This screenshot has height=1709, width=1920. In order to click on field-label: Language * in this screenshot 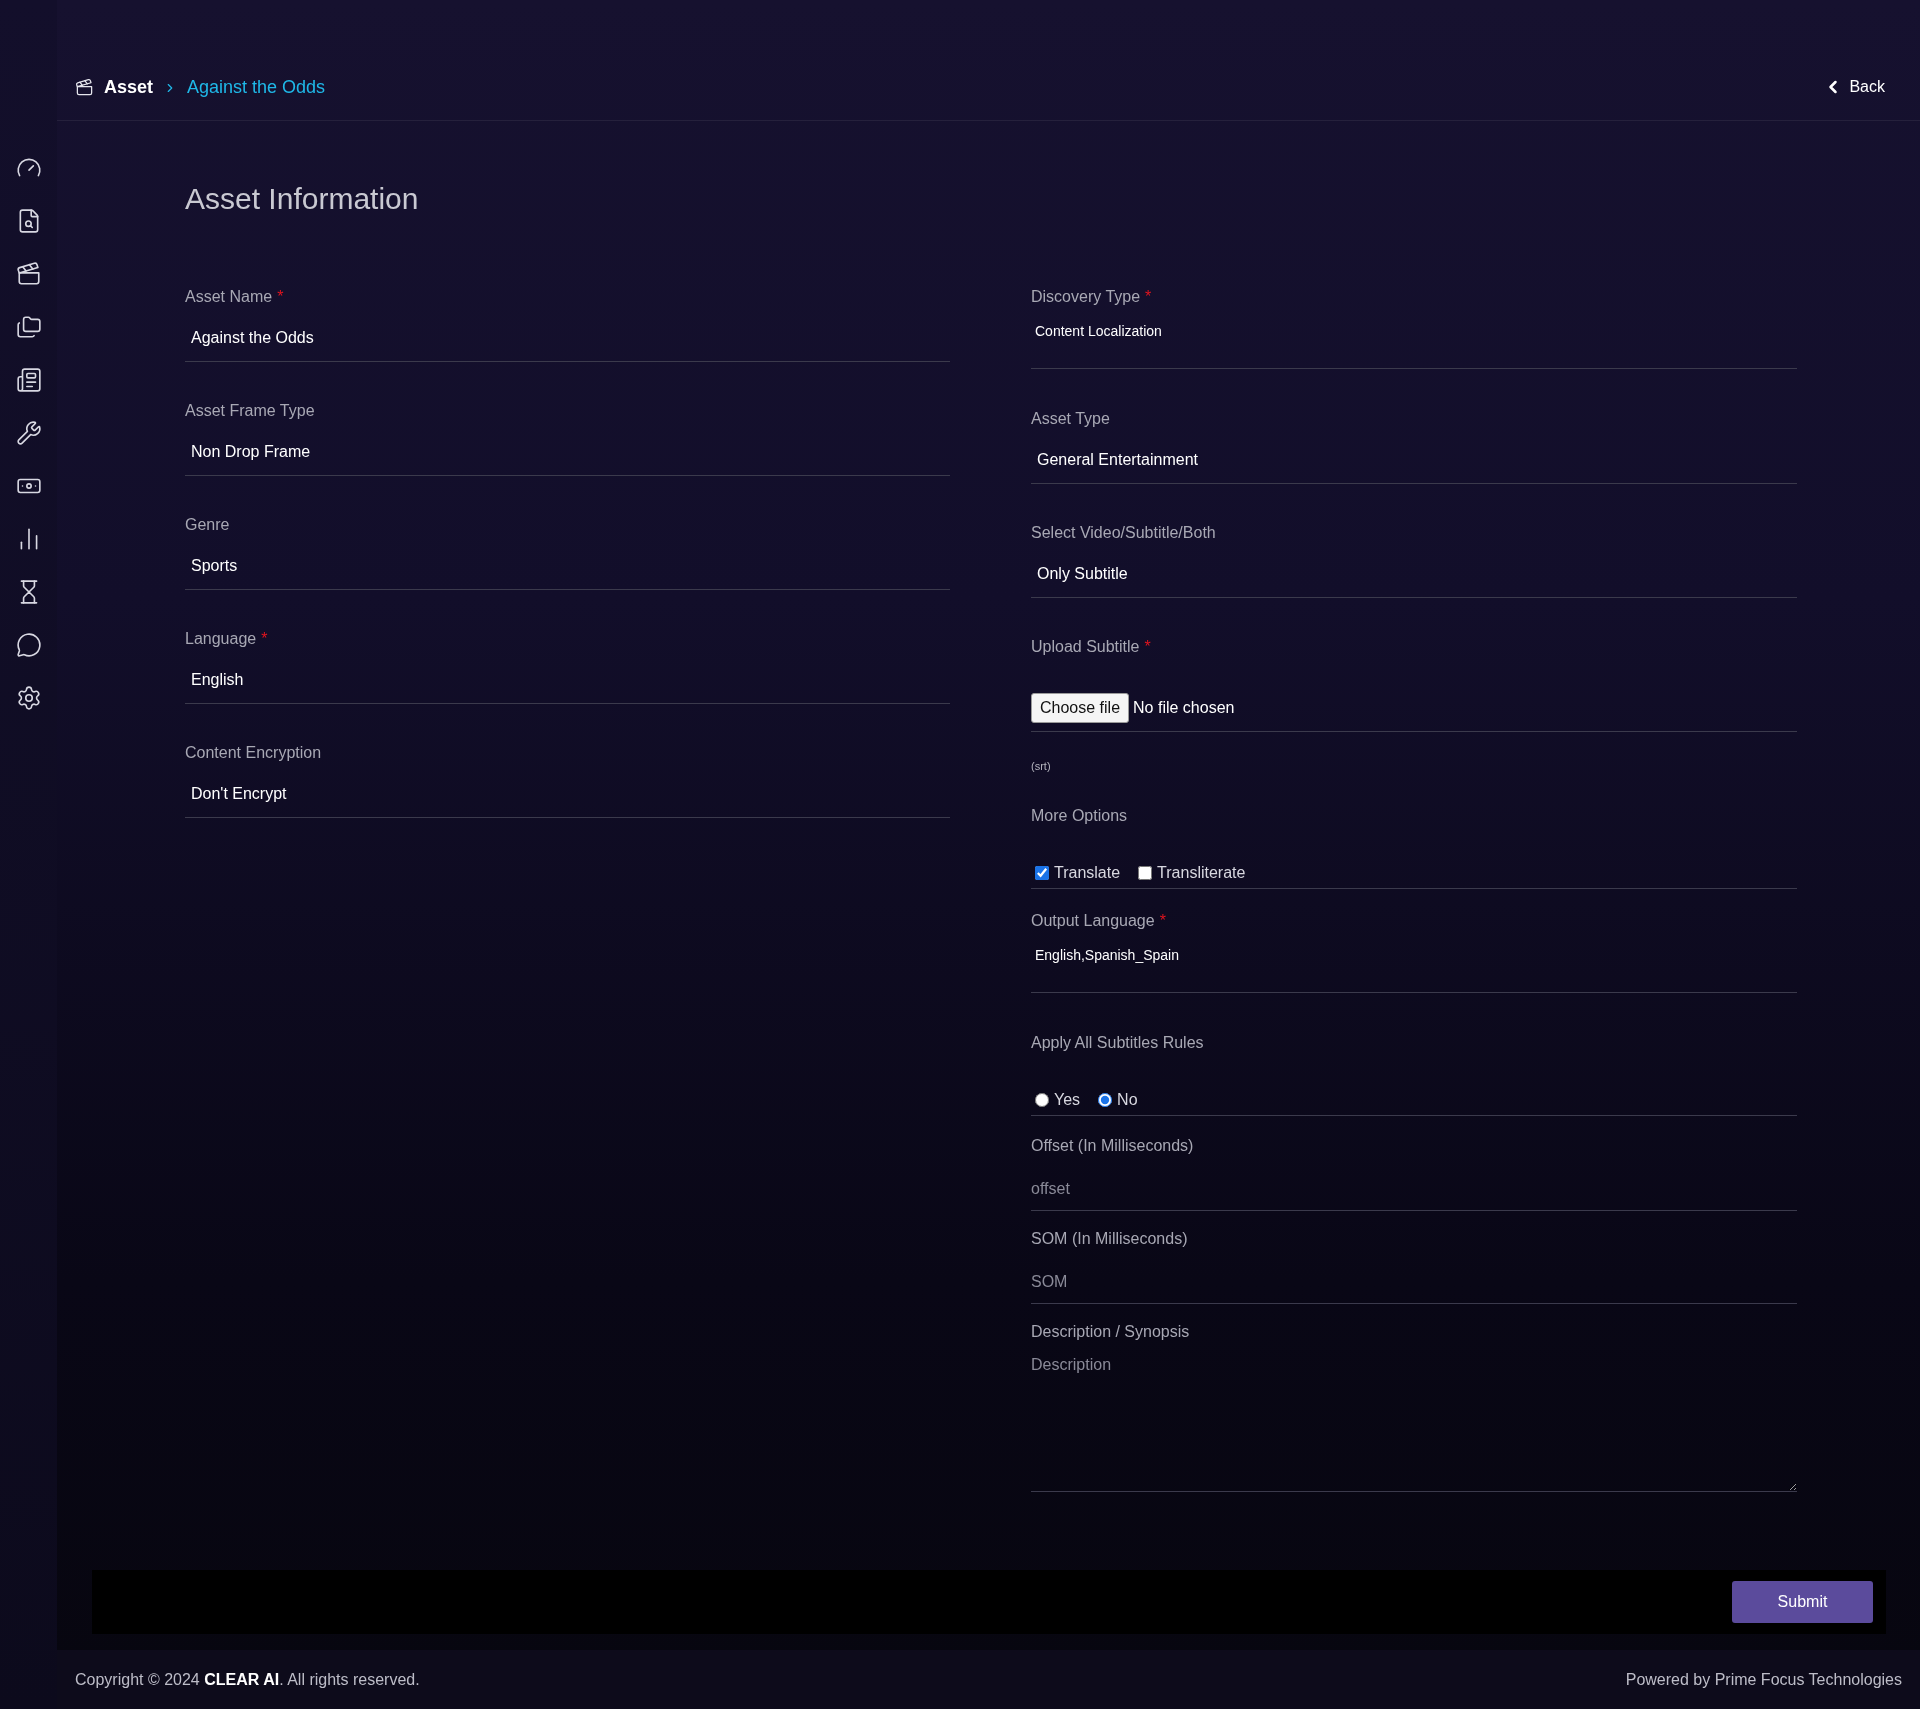, I will do `click(227, 639)`.